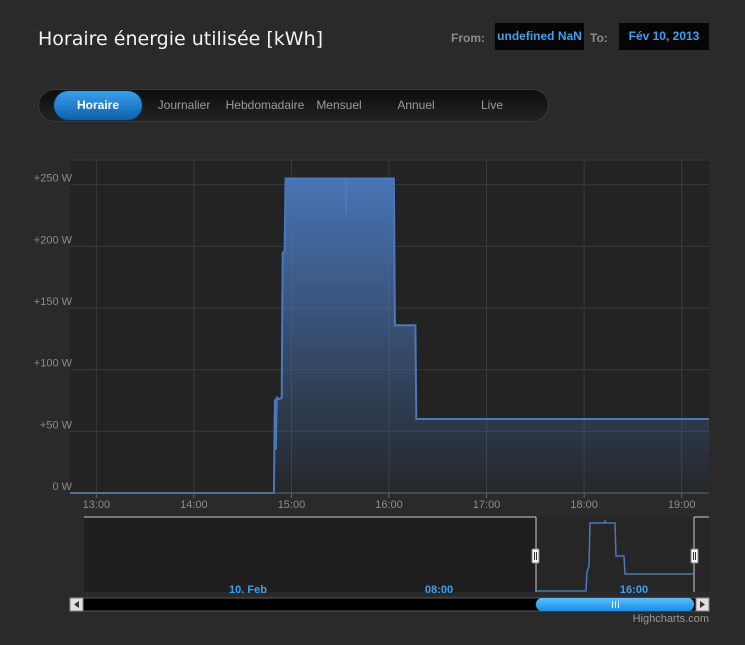  Describe the element at coordinates (535, 556) in the screenshot. I see `navigator-handle-left` at that location.